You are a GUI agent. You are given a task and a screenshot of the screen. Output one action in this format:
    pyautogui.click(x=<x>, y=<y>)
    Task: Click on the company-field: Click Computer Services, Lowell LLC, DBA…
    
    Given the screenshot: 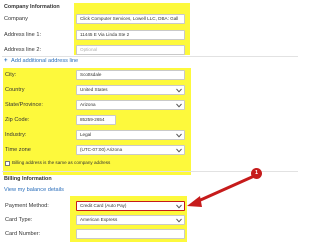 What is the action you would take?
    pyautogui.click(x=130, y=19)
    